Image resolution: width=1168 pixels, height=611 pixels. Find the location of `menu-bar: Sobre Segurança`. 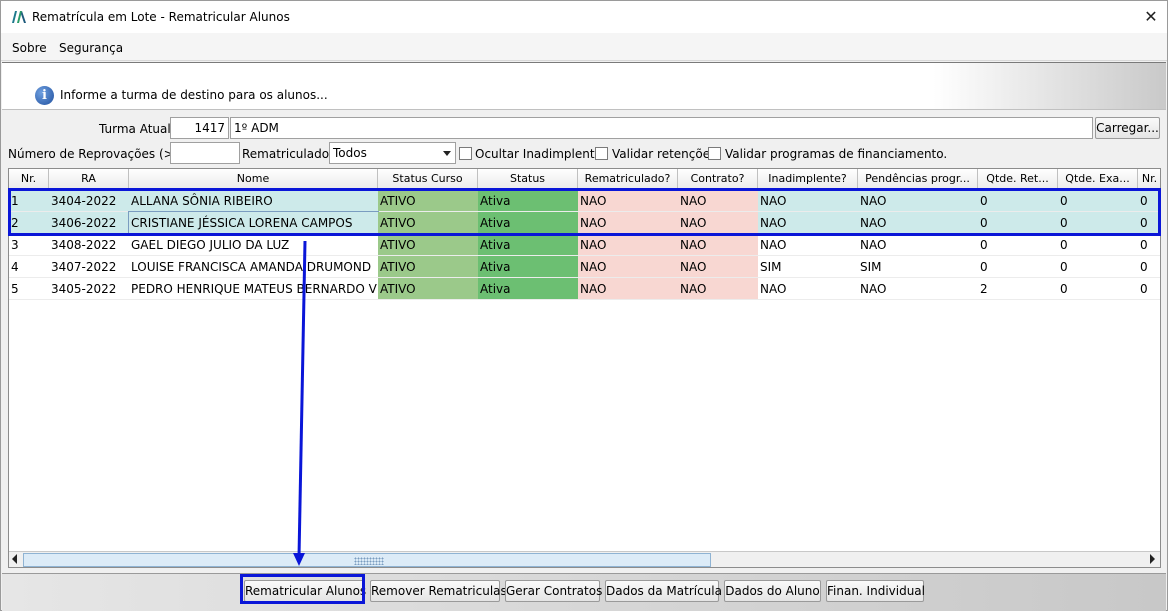

menu-bar: Sobre Segurança is located at coordinates (584, 47).